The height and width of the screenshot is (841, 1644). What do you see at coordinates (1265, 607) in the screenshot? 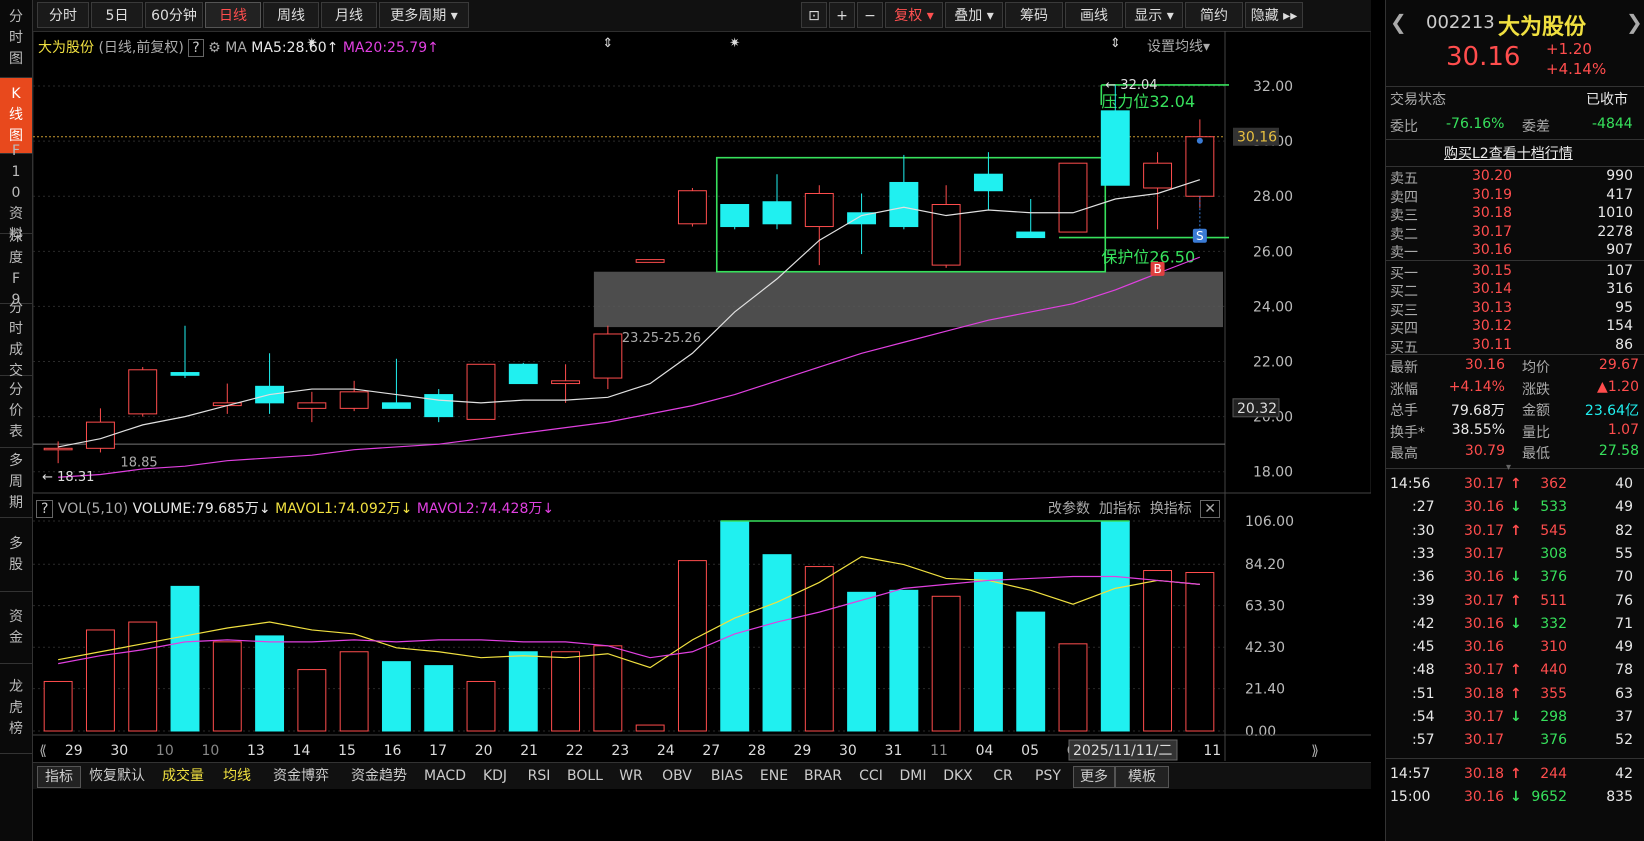
I see `volume-tick-label: 63.30` at bounding box center [1265, 607].